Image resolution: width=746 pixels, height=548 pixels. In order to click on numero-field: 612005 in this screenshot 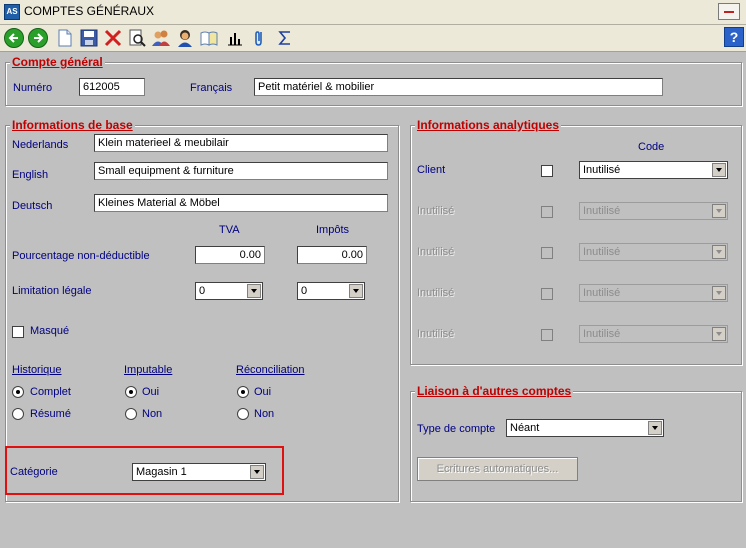, I will do `click(112, 87)`.